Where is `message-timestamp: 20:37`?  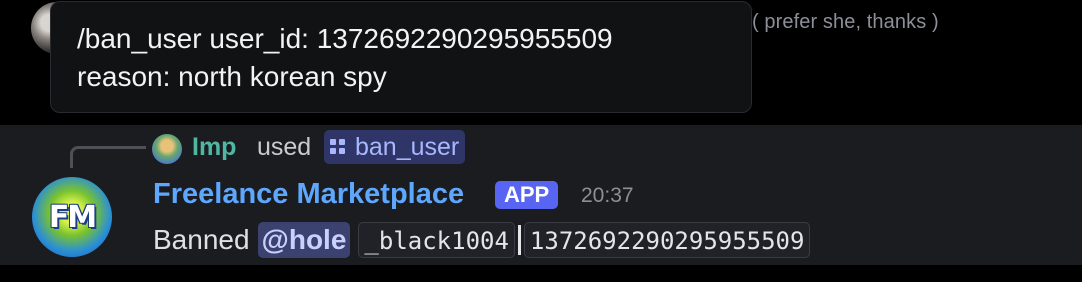
message-timestamp: 20:37 is located at coordinates (607, 196).